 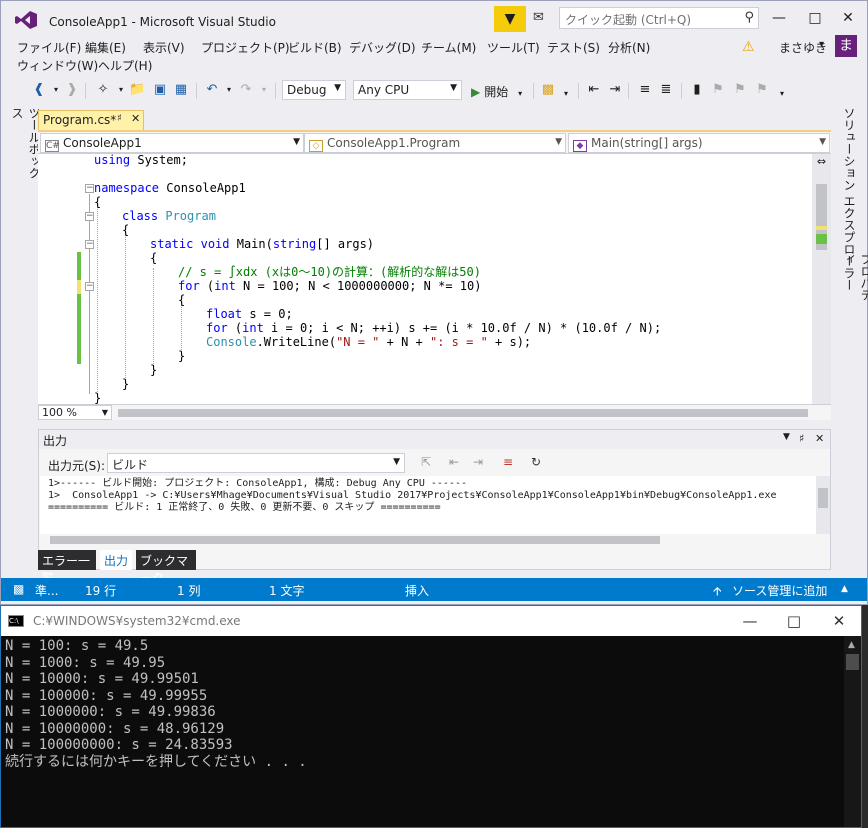 I want to click on step-over-icon: ⇥, so click(x=615, y=90).